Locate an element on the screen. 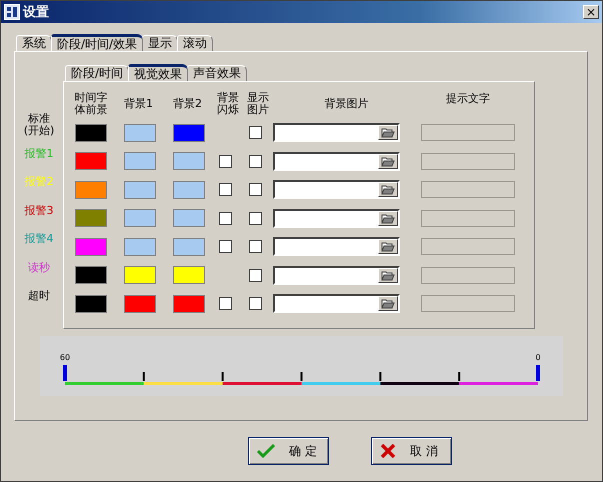  start-marker is located at coordinates (65, 373).